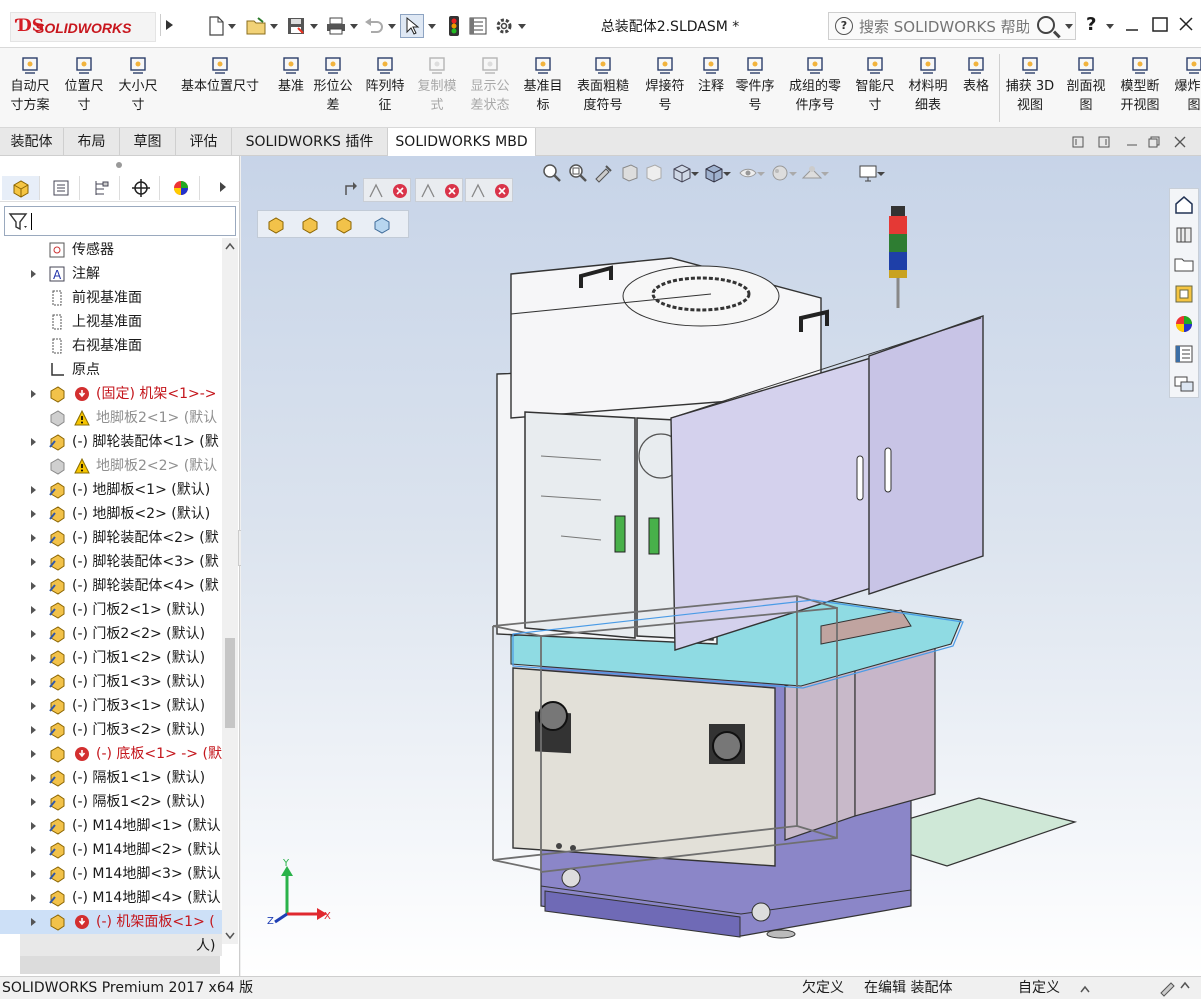 The image size is (1201, 999). What do you see at coordinates (216, 26) in the screenshot?
I see `new-document-icon` at bounding box center [216, 26].